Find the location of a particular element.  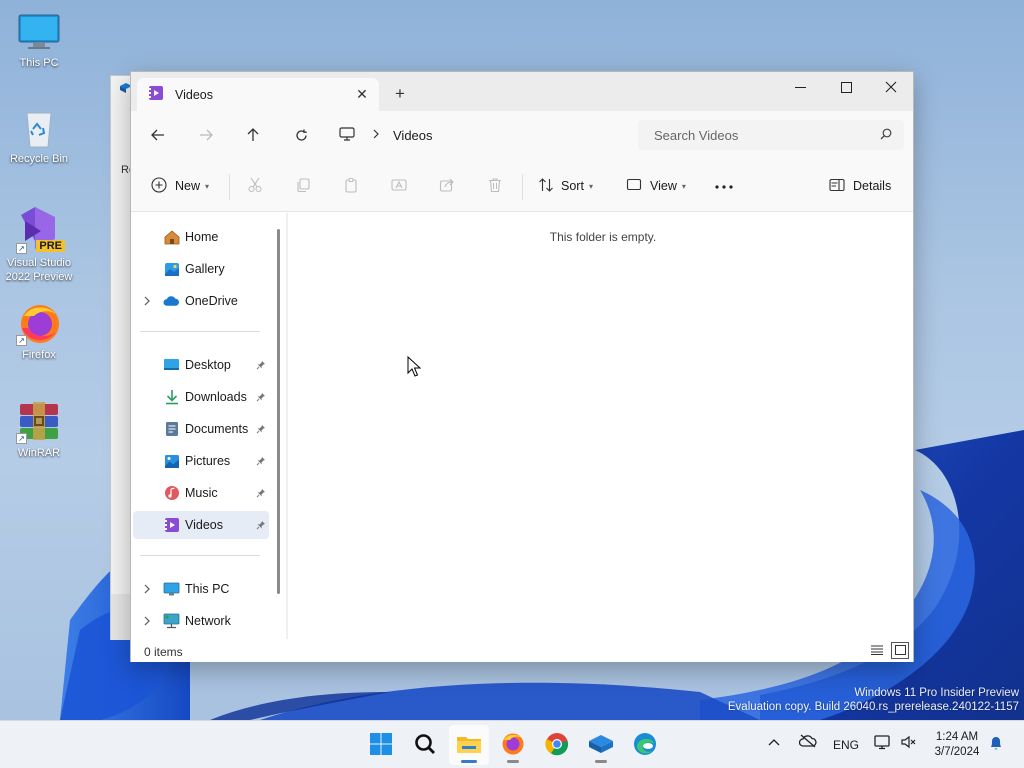

onedrive-tray-button is located at coordinates (807, 742).